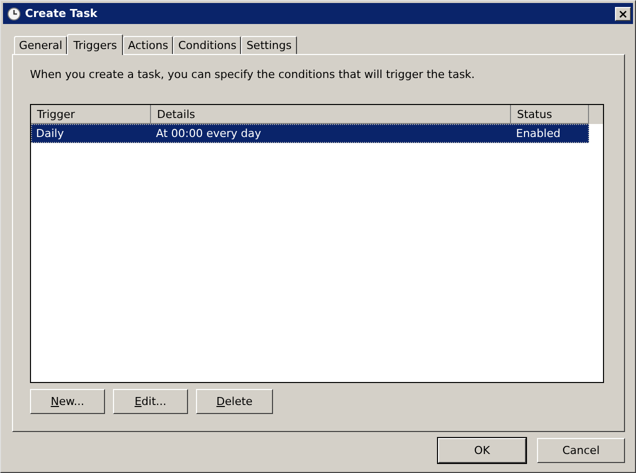  I want to click on clock-icon, so click(14, 13).